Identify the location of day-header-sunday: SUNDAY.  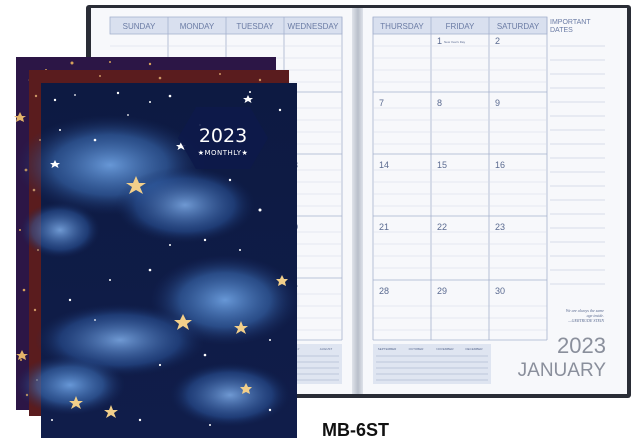
(139, 26).